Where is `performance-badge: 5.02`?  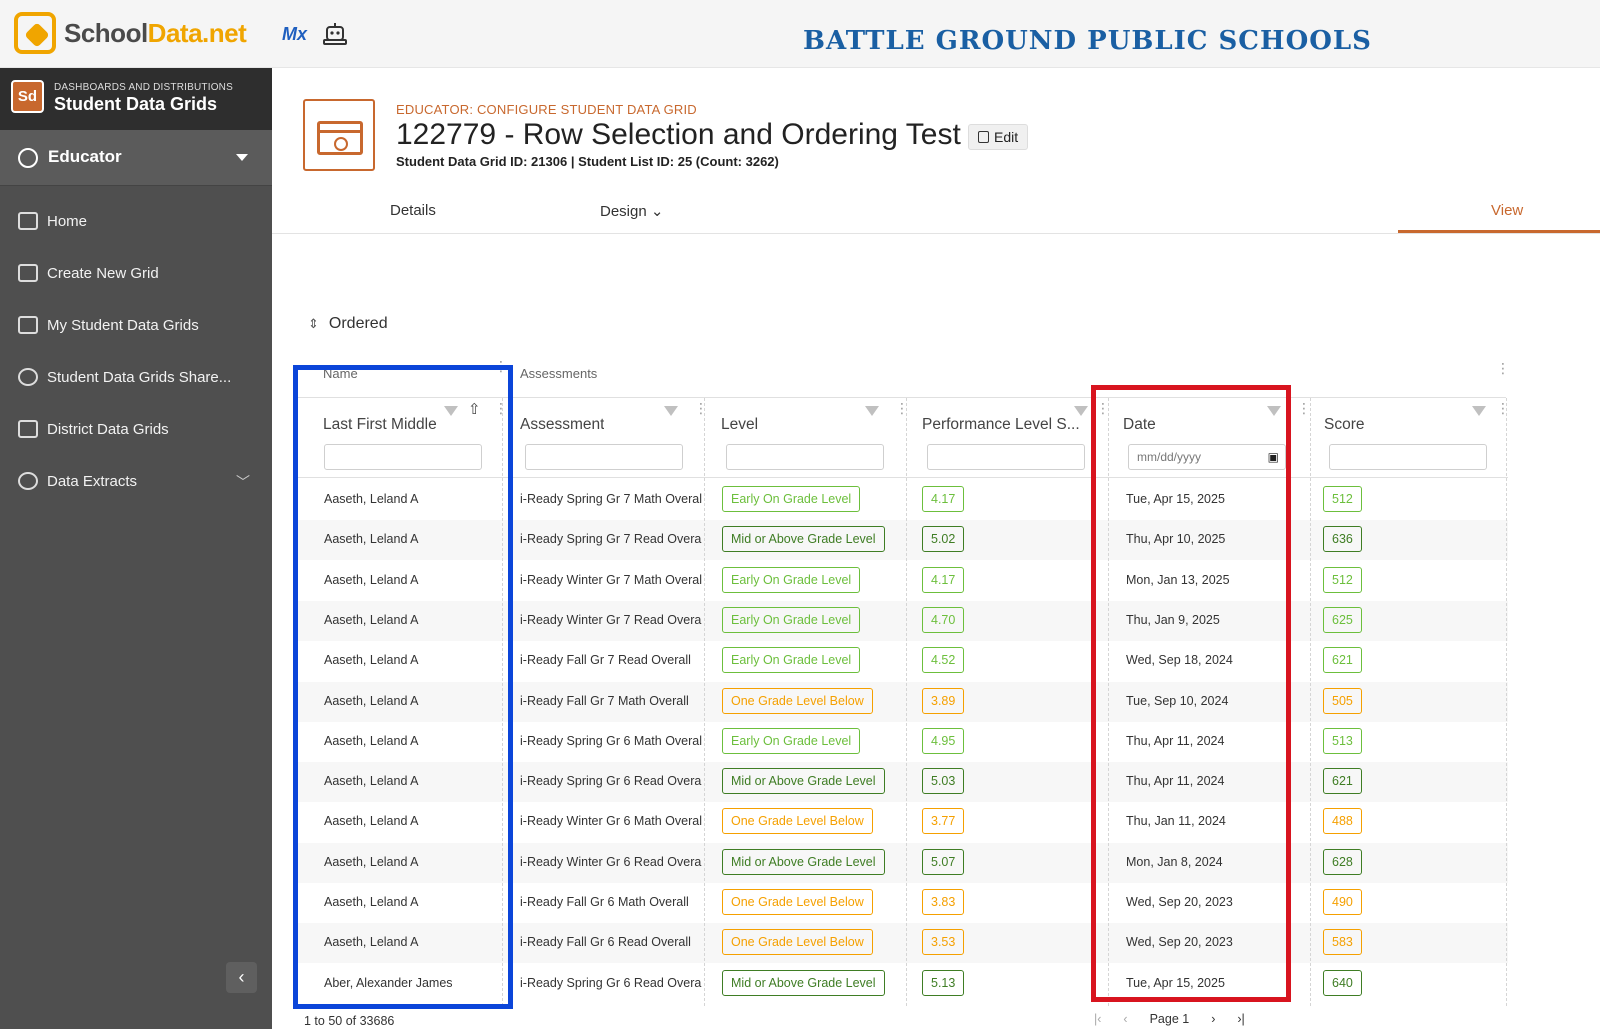
performance-badge: 5.02 is located at coordinates (943, 539).